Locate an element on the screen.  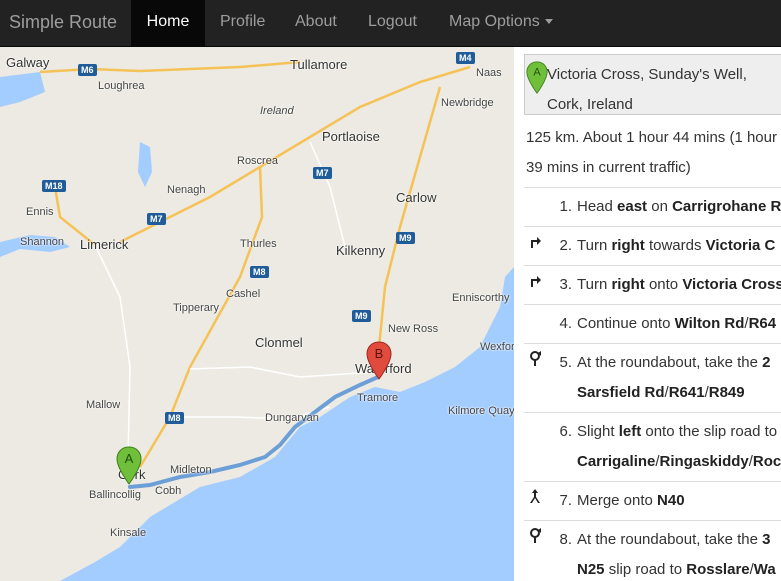
map-label-portlaoise: Portlaoise is located at coordinates (351, 136).